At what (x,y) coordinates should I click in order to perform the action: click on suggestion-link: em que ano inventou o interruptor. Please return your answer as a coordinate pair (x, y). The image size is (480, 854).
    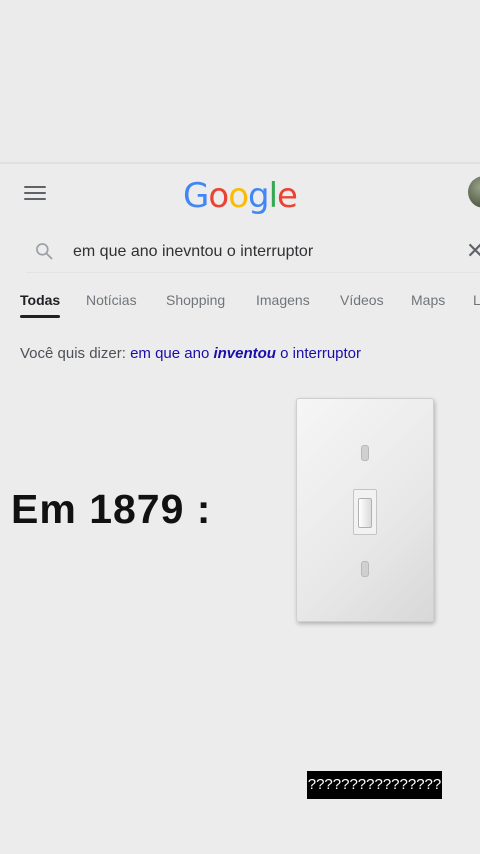
    Looking at the image, I should click on (245, 353).